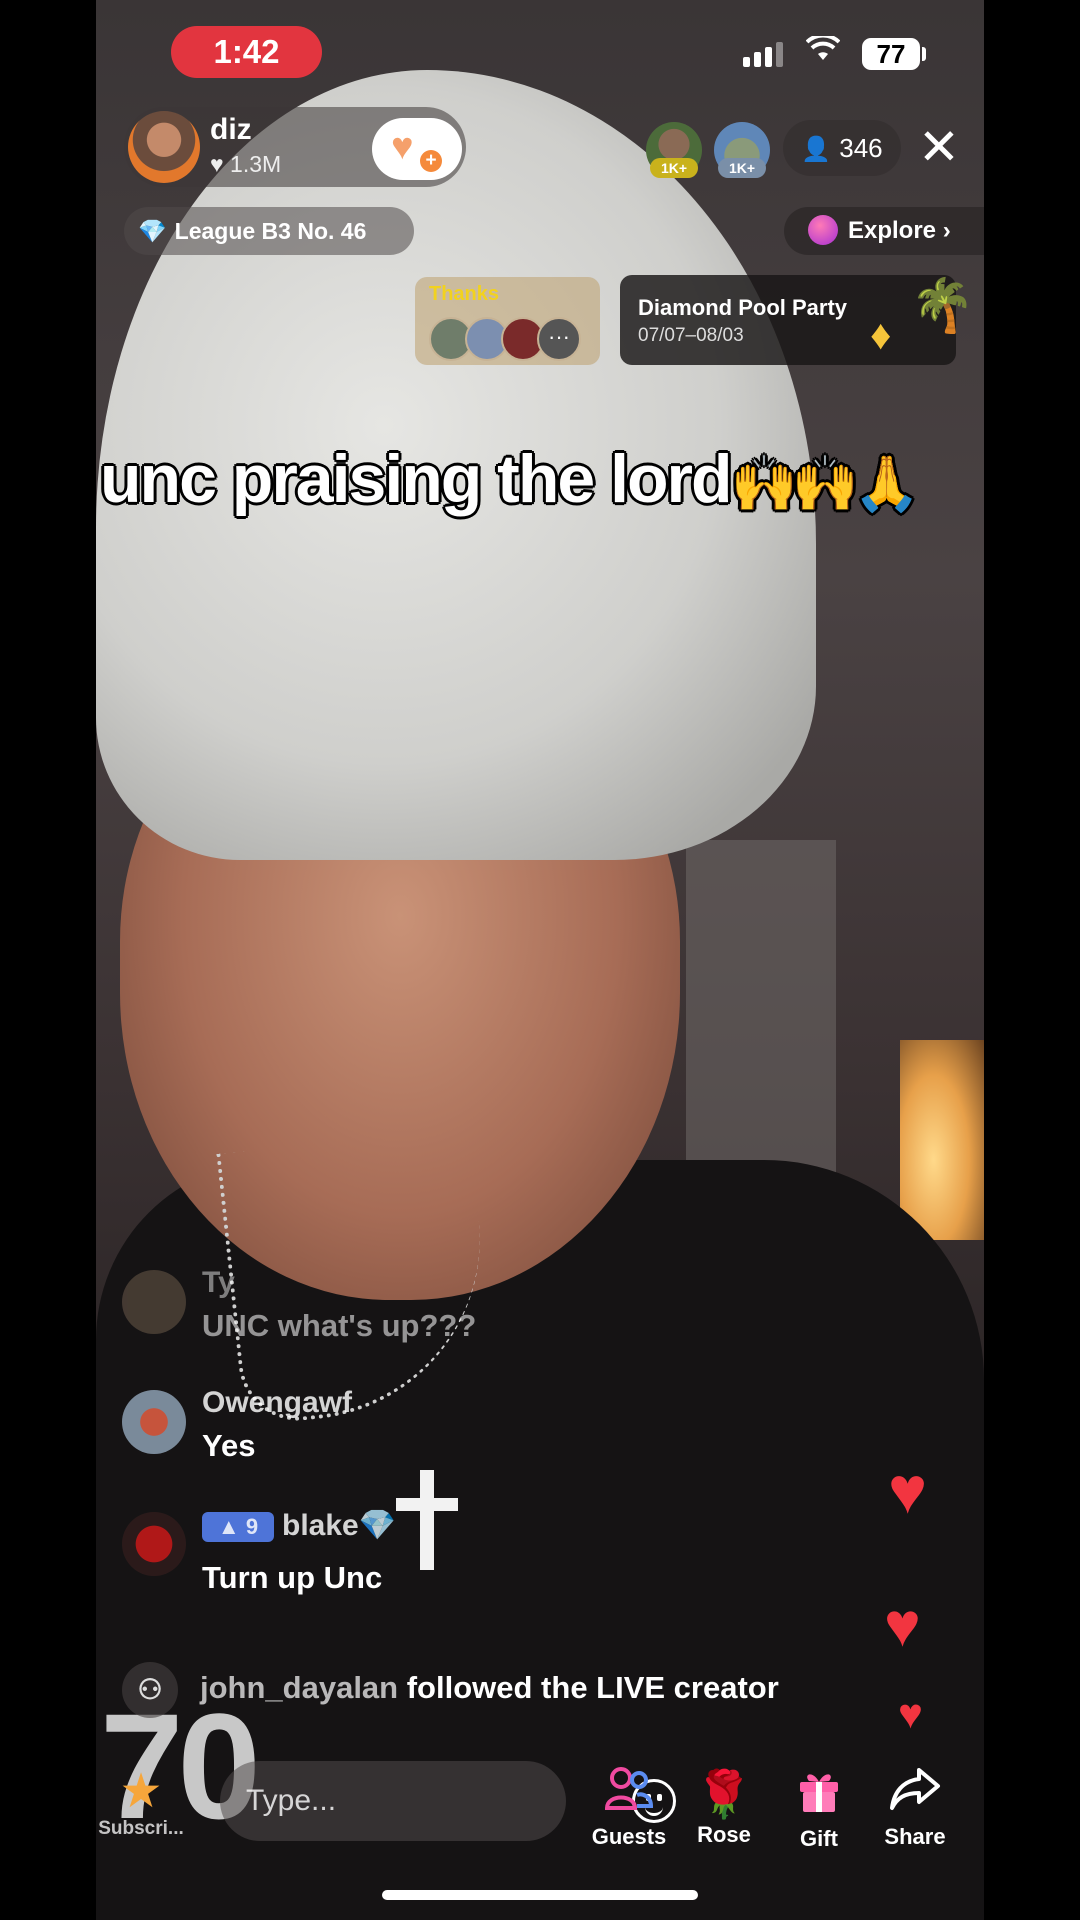  I want to click on comment-input, so click(356, 1801).